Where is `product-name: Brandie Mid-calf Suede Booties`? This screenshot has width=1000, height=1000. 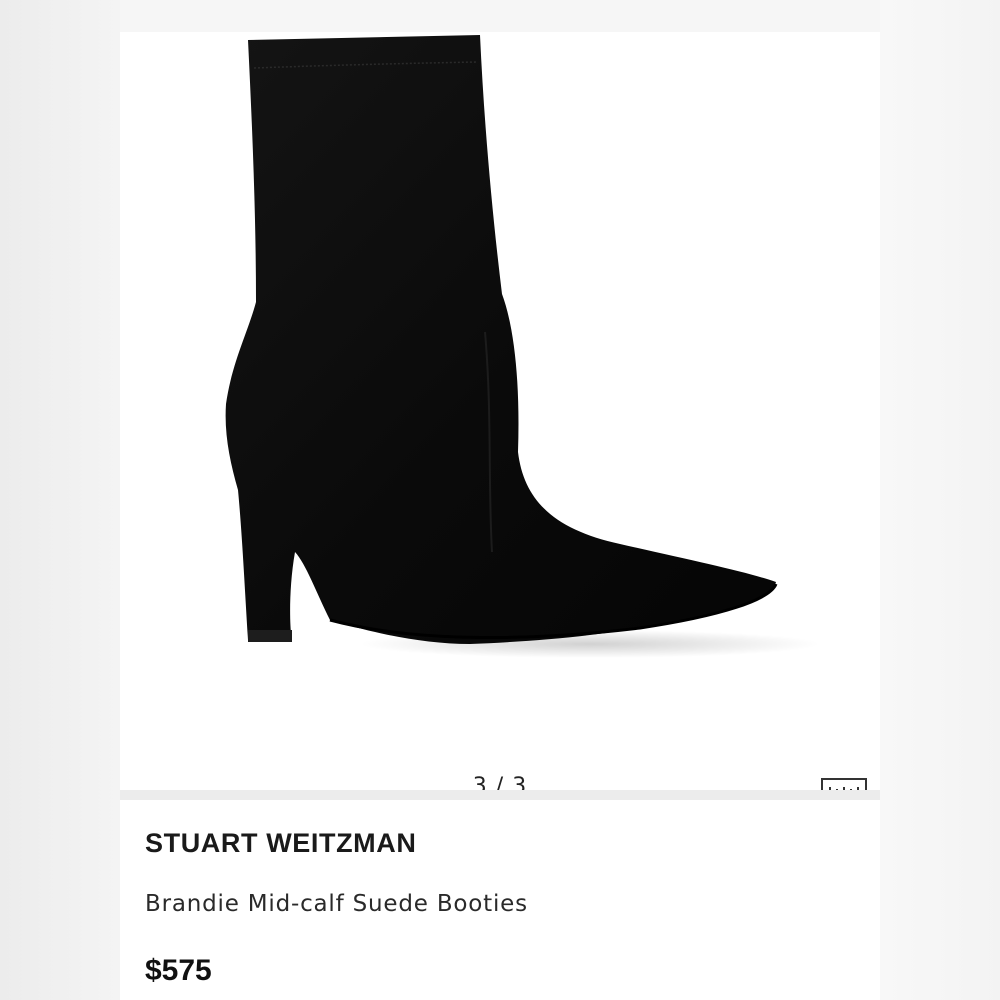
product-name: Brandie Mid-calf Suede Booties is located at coordinates (336, 904).